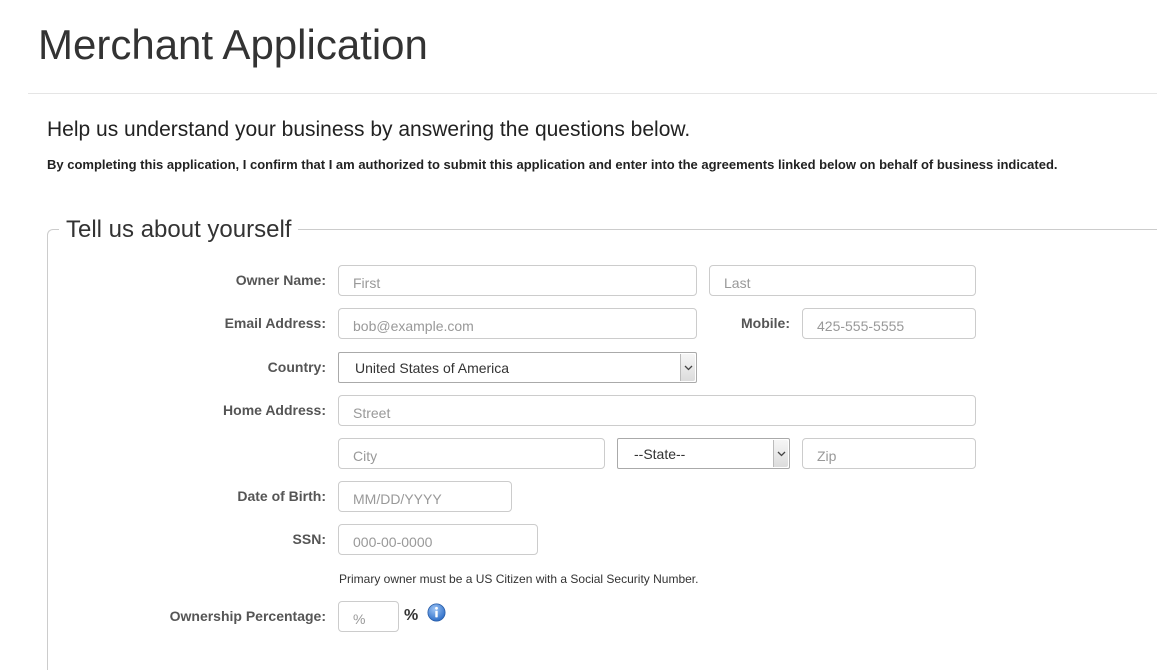 The width and height of the screenshot is (1157, 670). What do you see at coordinates (660, 454) in the screenshot?
I see `state-selected-value: --State--` at bounding box center [660, 454].